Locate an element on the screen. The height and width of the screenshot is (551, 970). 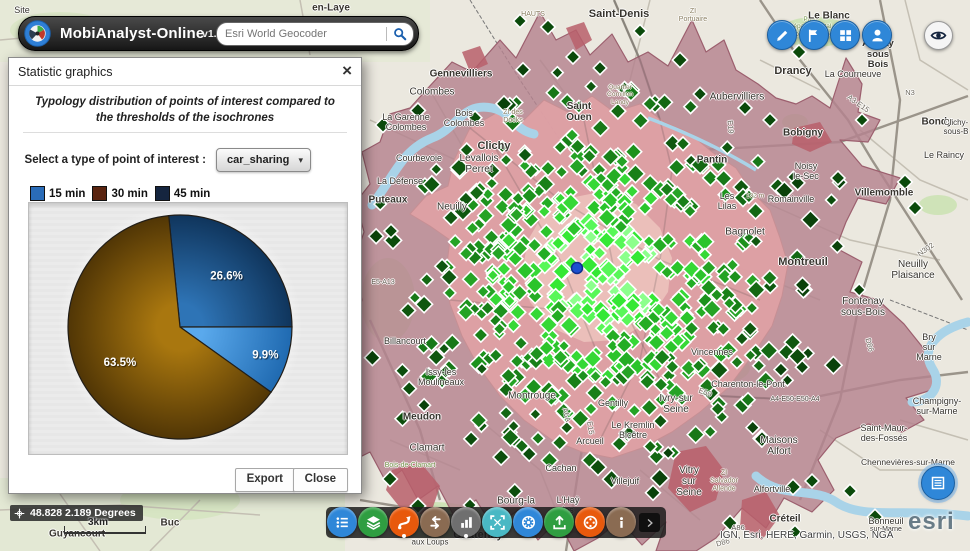
map-label: A4-E50-E50-A4 is located at coordinates (795, 400).